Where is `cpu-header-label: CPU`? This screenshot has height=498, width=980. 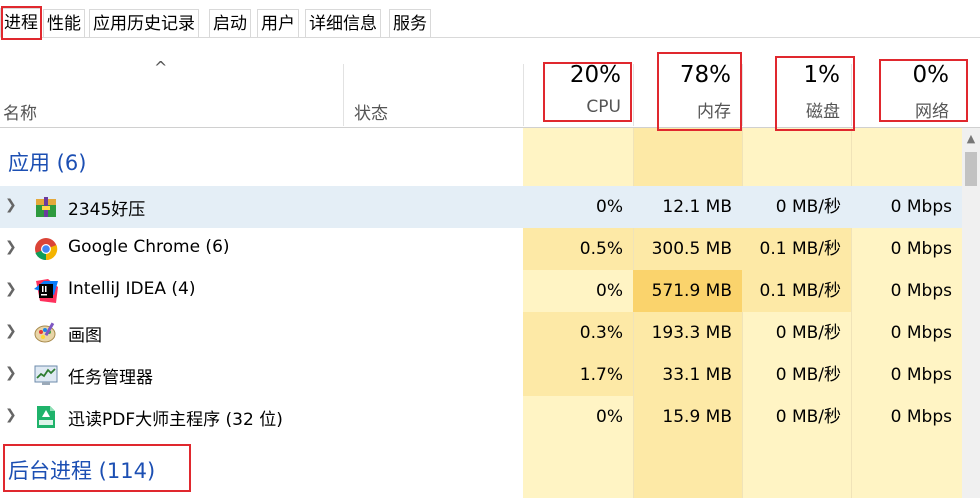 cpu-header-label: CPU is located at coordinates (603, 107).